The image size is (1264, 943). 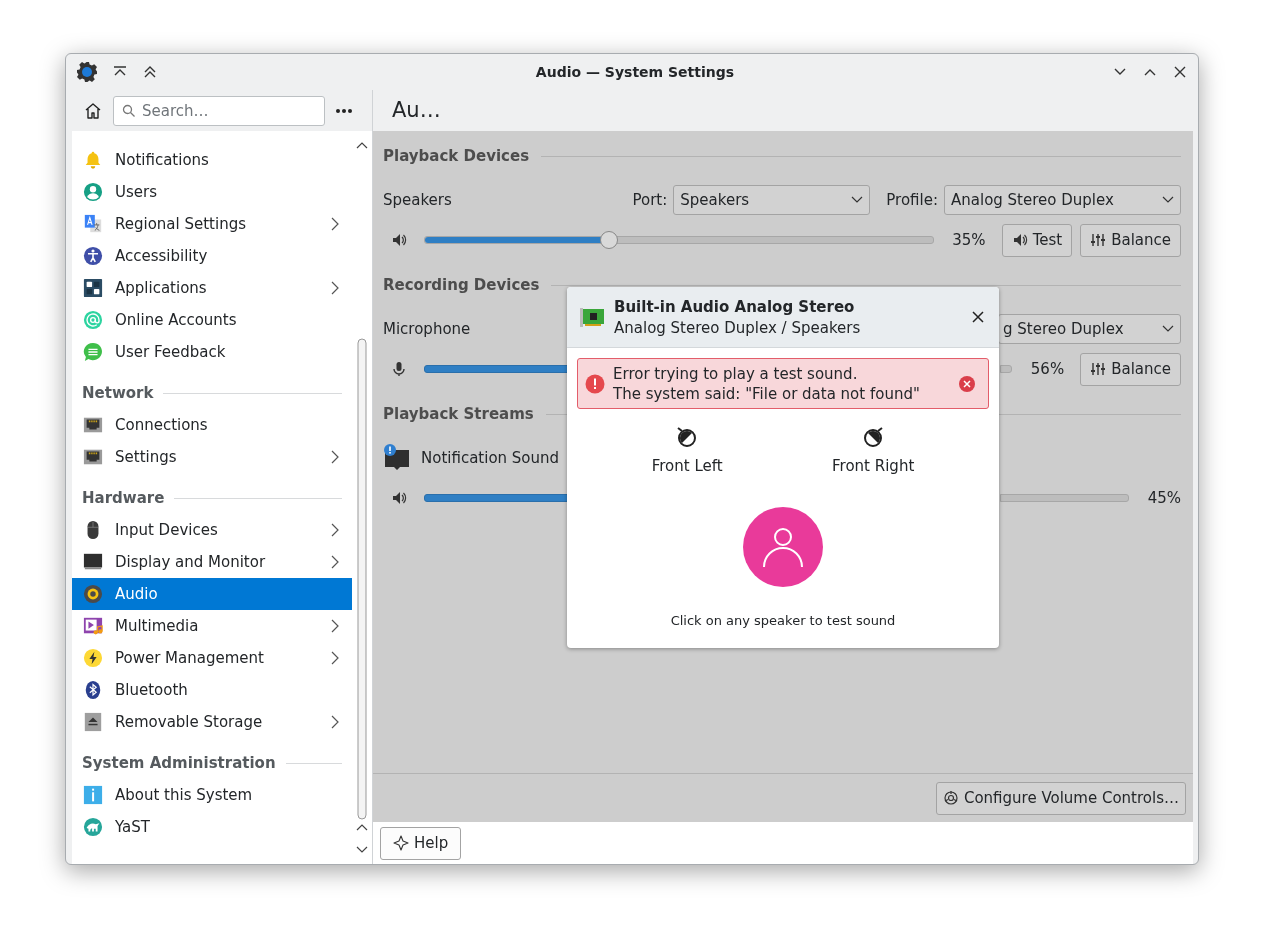 I want to click on section-heading: Playback Devices, so click(x=456, y=156).